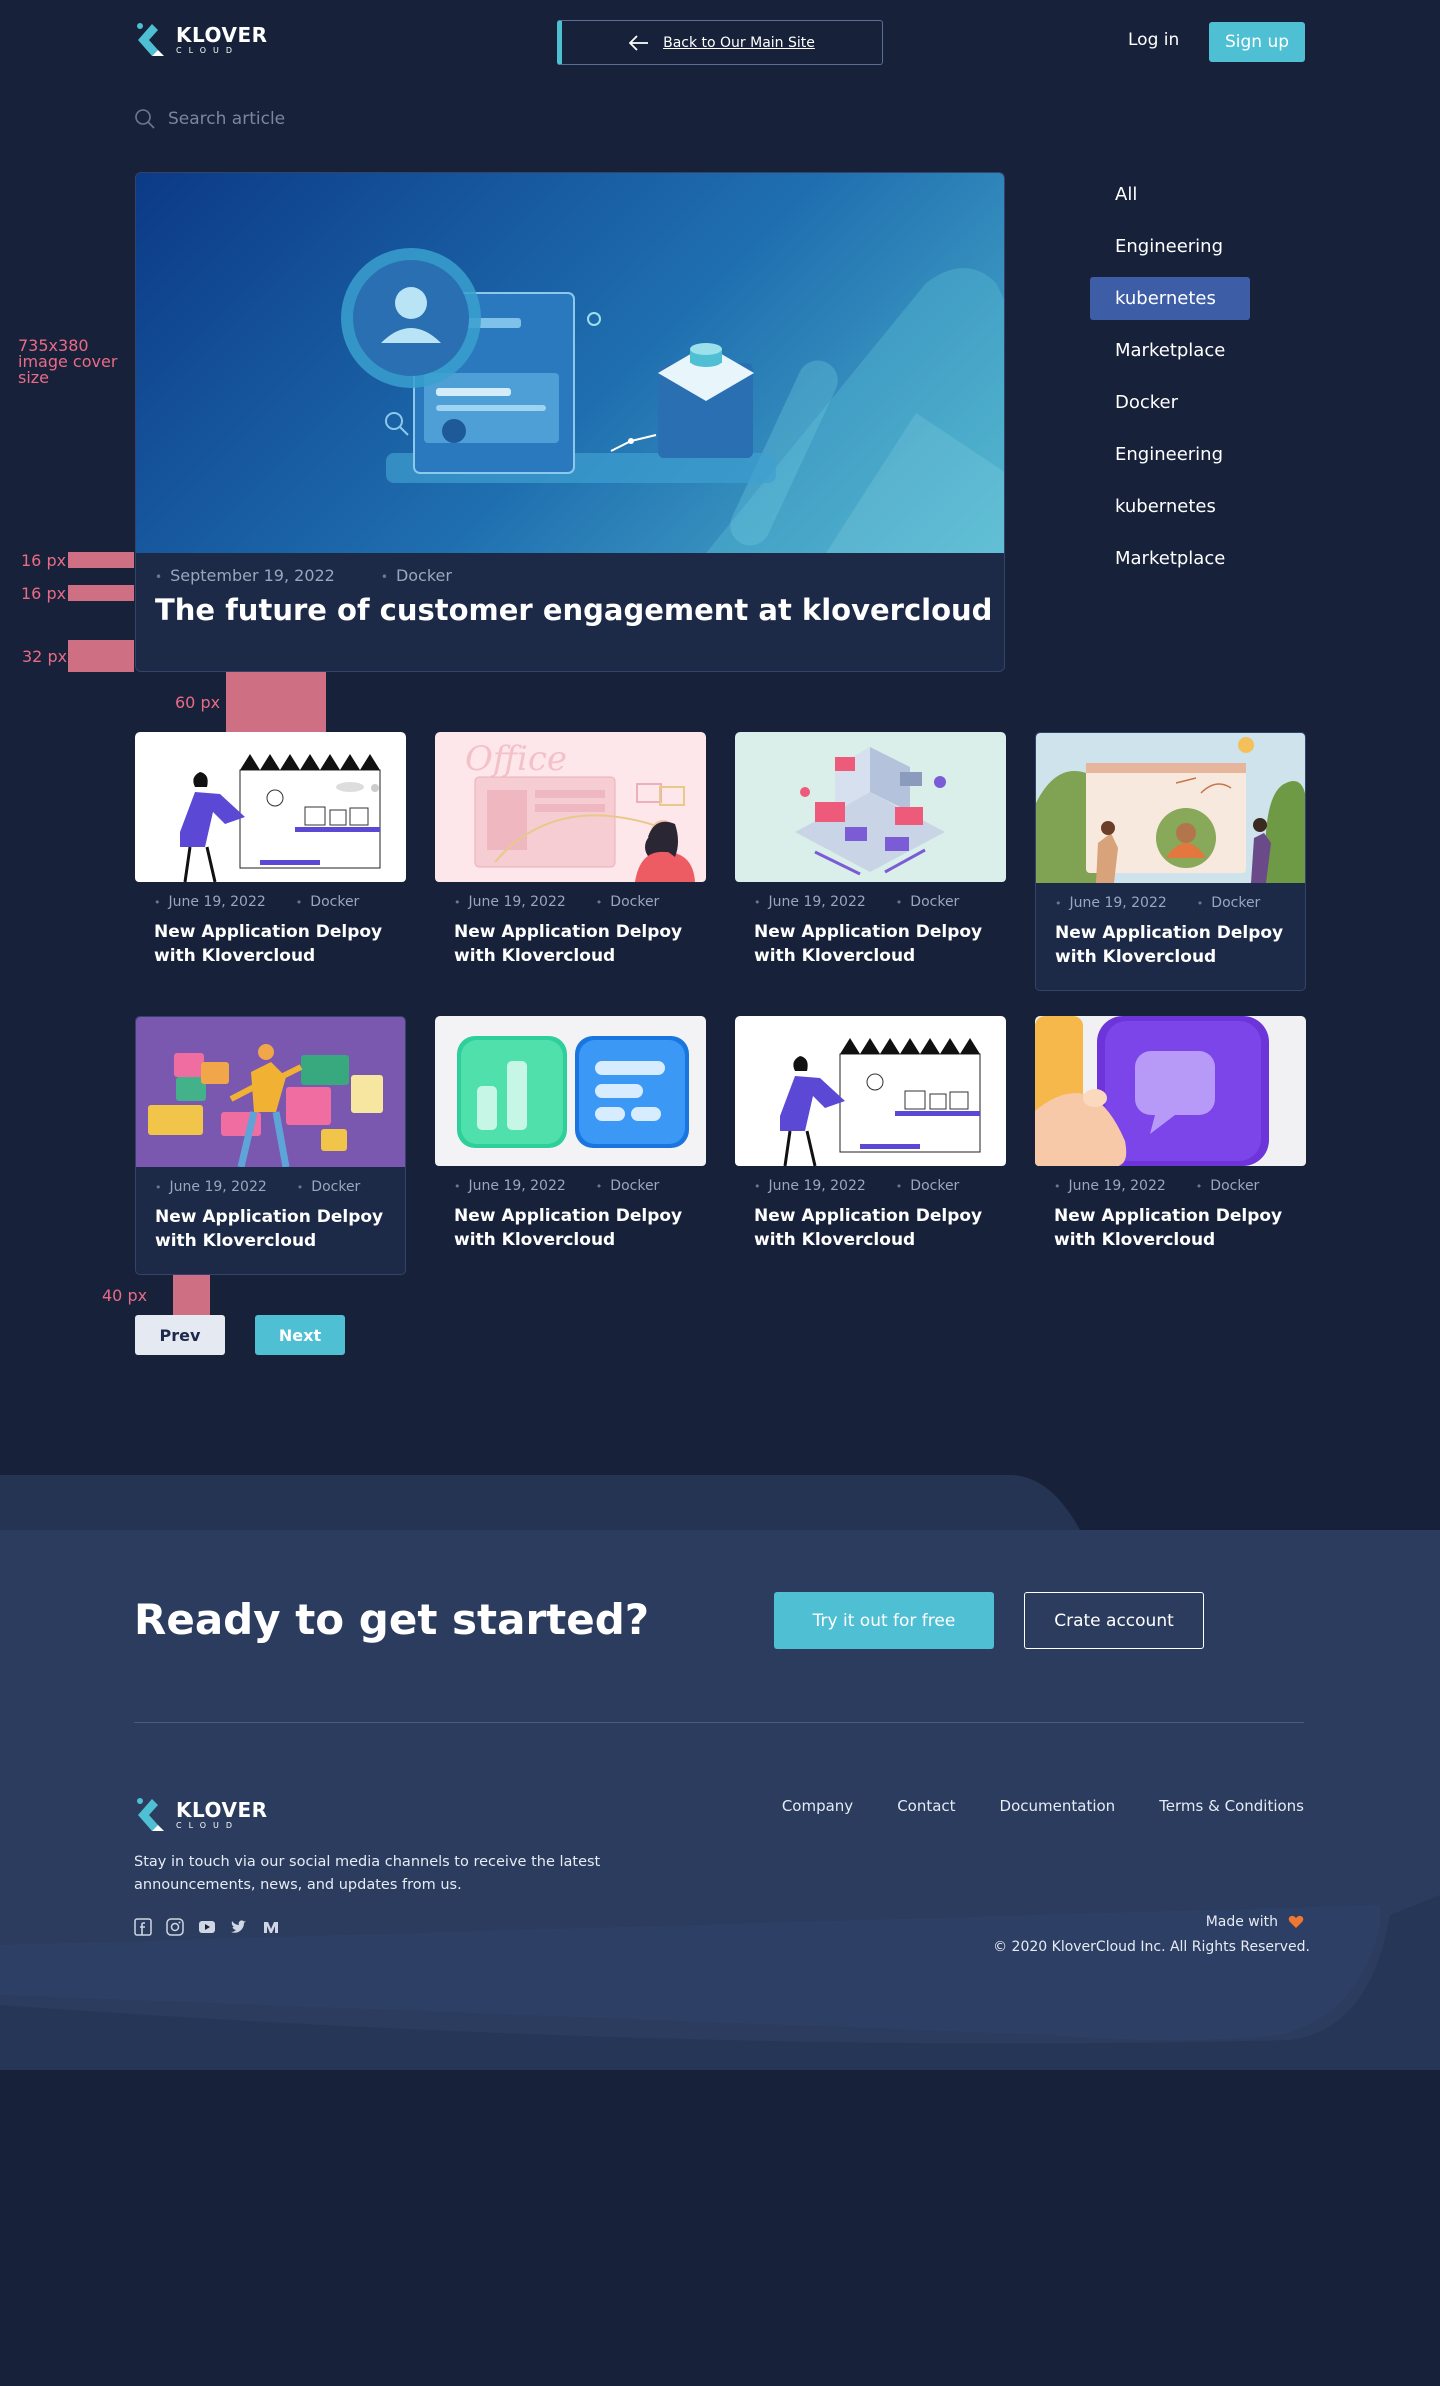 The width and height of the screenshot is (1440, 2386). What do you see at coordinates (143, 1927) in the screenshot?
I see `facebook-icon` at bounding box center [143, 1927].